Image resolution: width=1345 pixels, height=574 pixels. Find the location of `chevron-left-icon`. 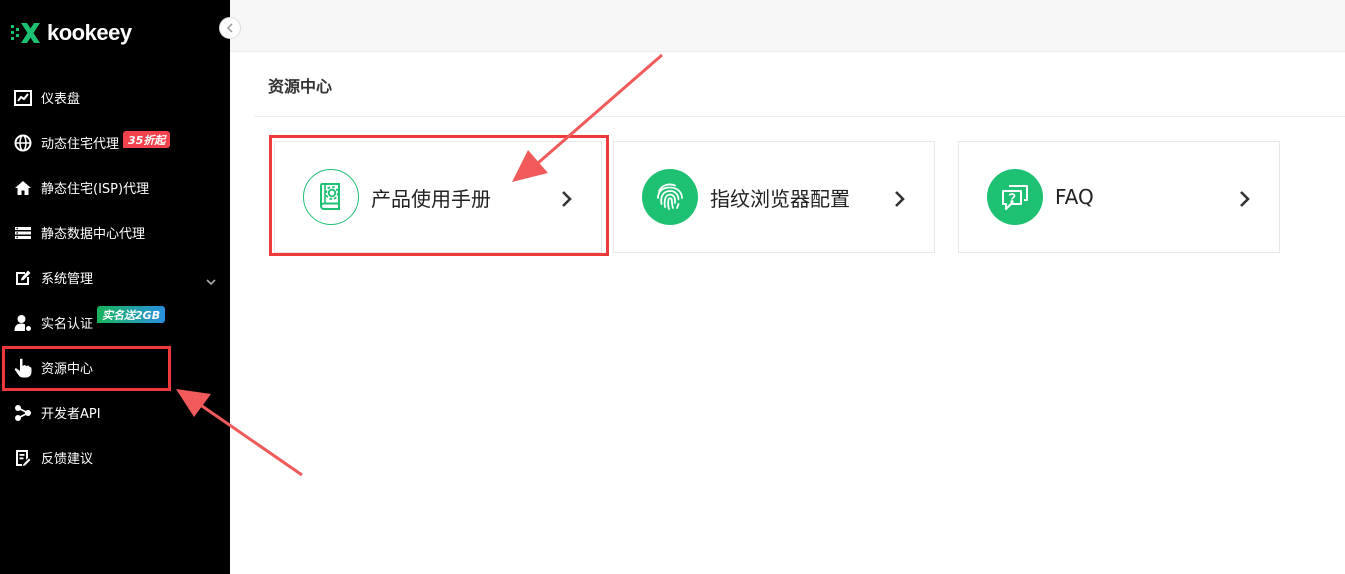

chevron-left-icon is located at coordinates (229, 28).